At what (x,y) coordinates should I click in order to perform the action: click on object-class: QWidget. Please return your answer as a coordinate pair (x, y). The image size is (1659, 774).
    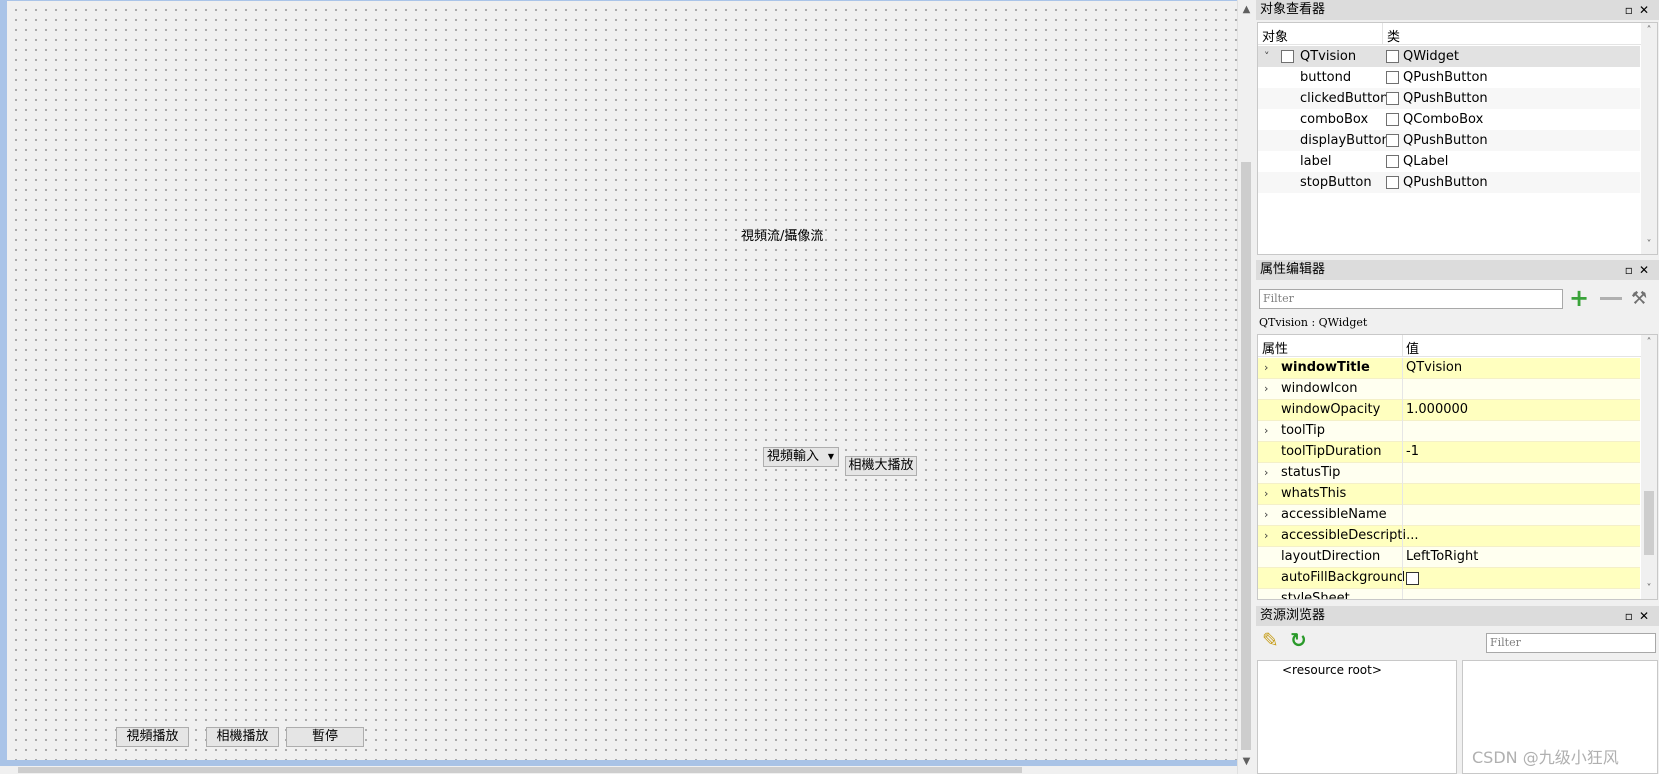
    Looking at the image, I should click on (1431, 56).